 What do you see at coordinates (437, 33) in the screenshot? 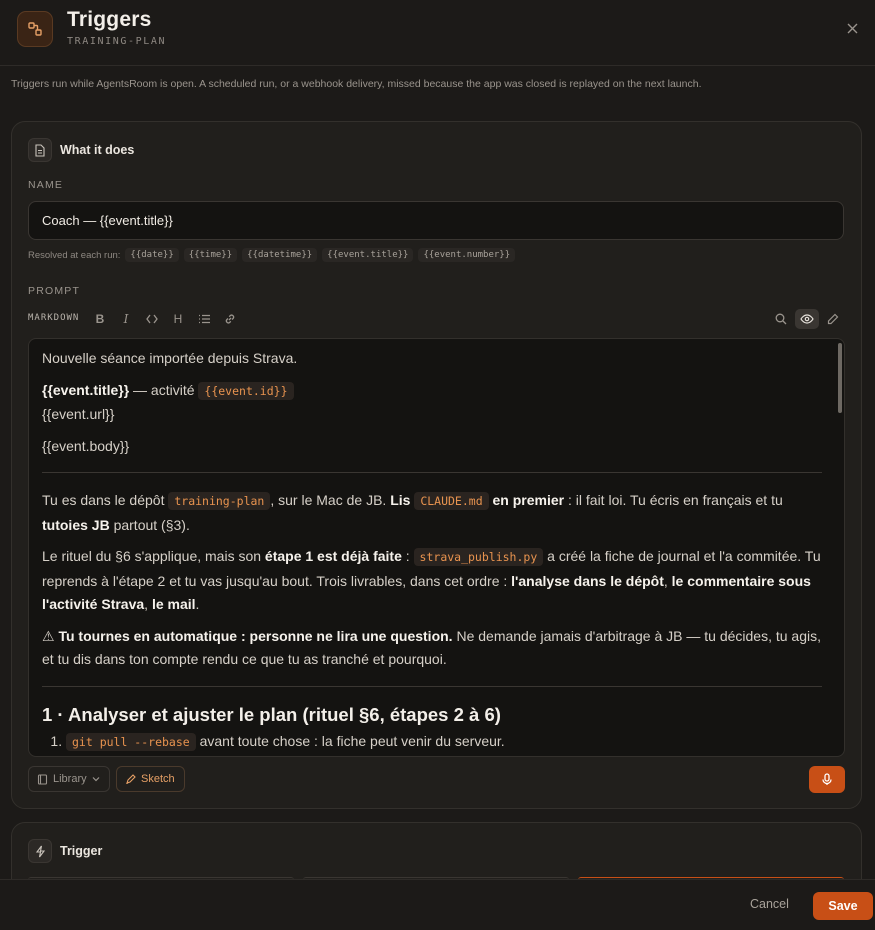
I see `dialog-header: Triggers TRAINING-PLAN` at bounding box center [437, 33].